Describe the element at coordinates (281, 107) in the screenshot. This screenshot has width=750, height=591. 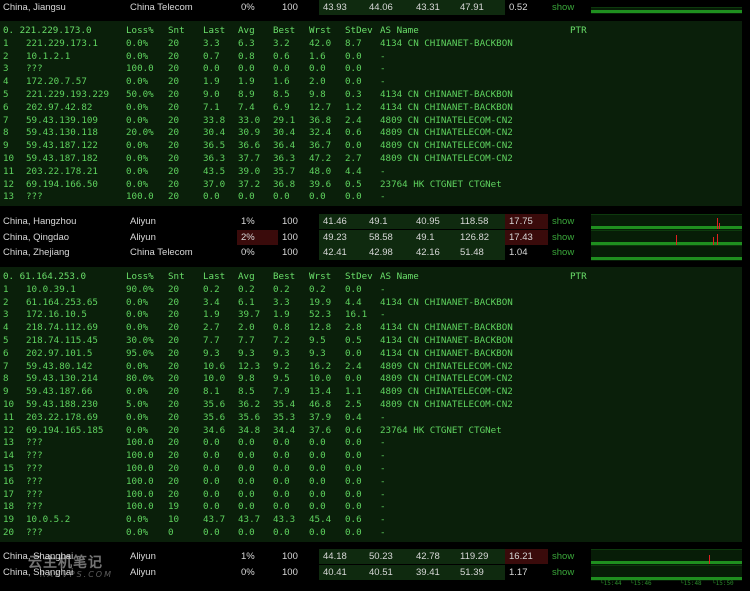
I see `hop-best: 6.9` at that location.